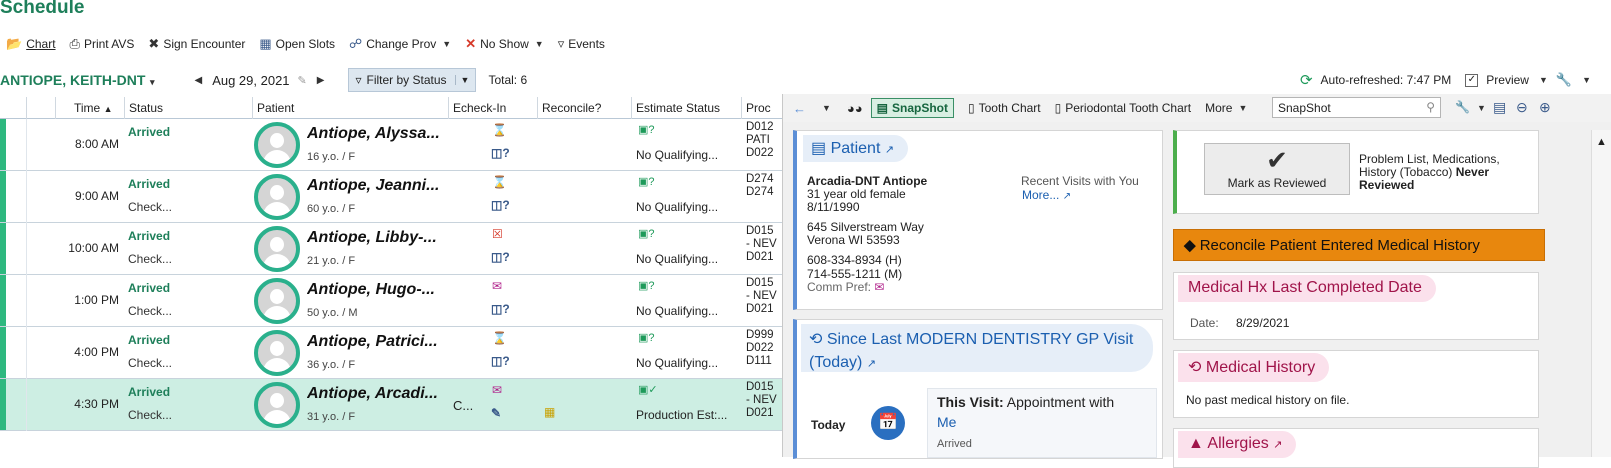  Describe the element at coordinates (1499, 107) in the screenshot. I see `layout-icon: ▤` at that location.